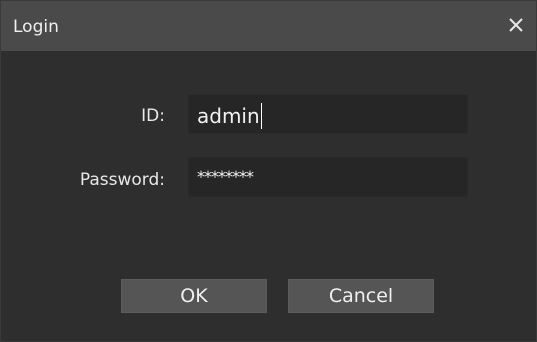 The image size is (537, 342). Describe the element at coordinates (261, 116) in the screenshot. I see `text-caret` at that location.